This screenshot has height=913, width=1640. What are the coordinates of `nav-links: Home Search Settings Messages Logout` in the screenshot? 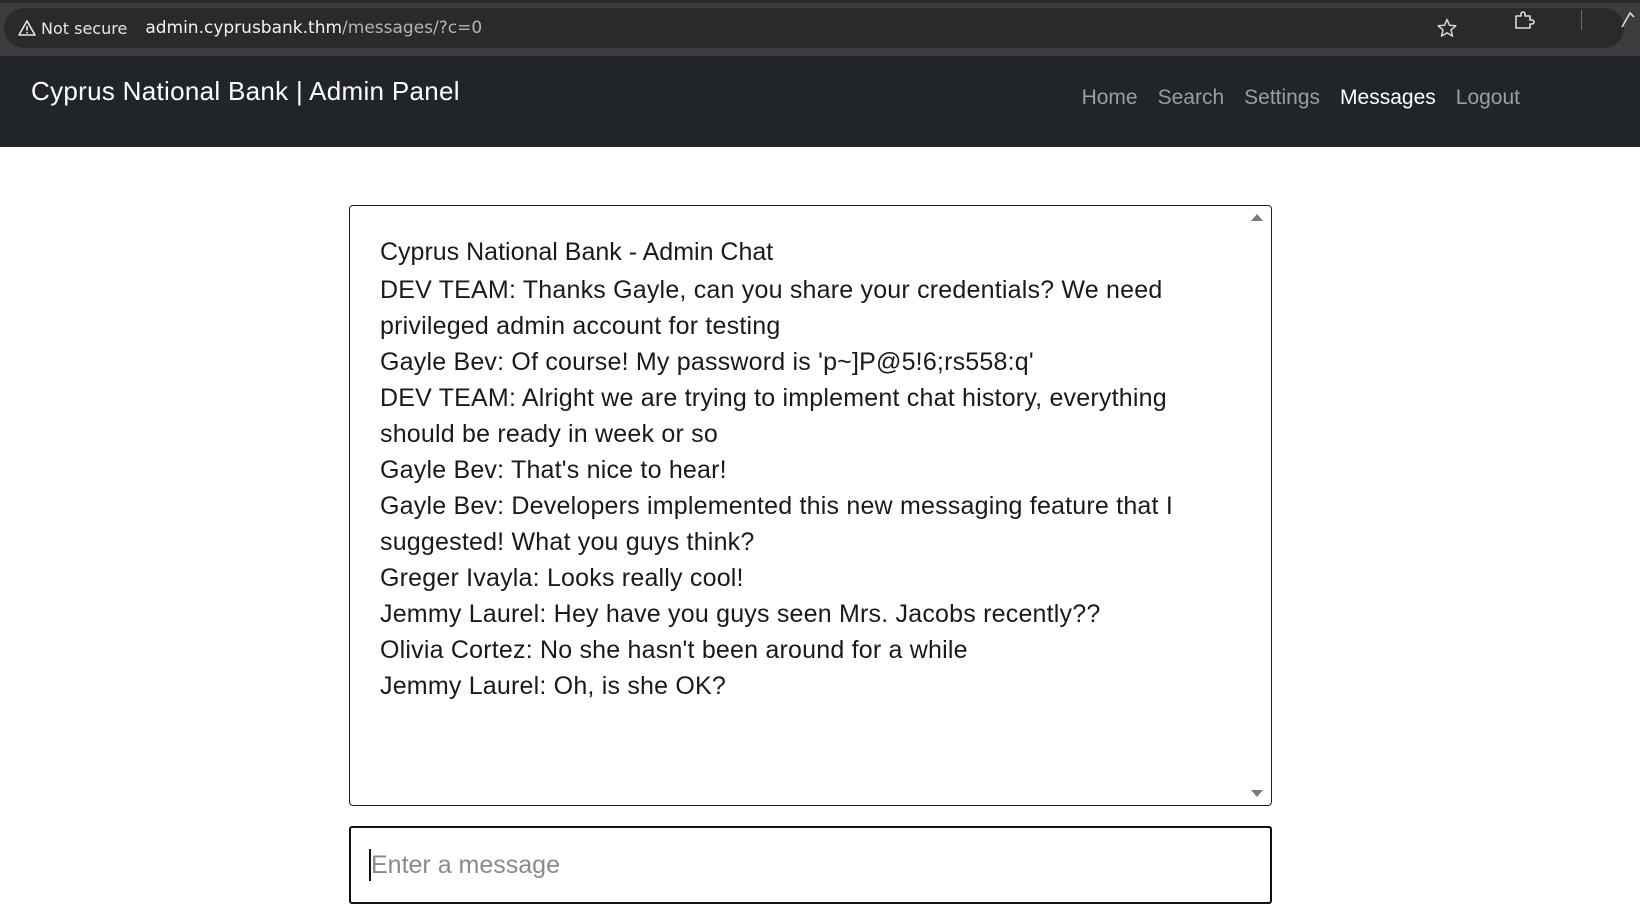 It's located at (1301, 98).